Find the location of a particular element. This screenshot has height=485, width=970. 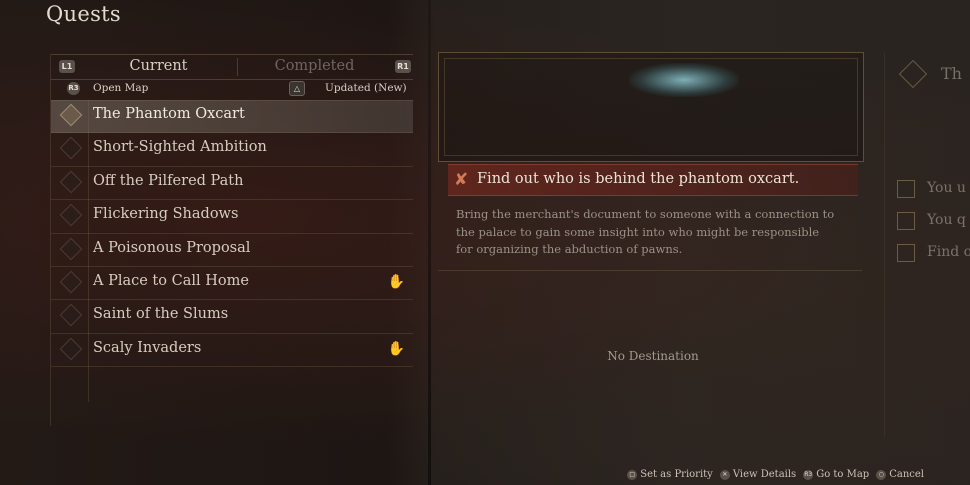

quest-item: Off the Pilfered Path is located at coordinates (232, 184).